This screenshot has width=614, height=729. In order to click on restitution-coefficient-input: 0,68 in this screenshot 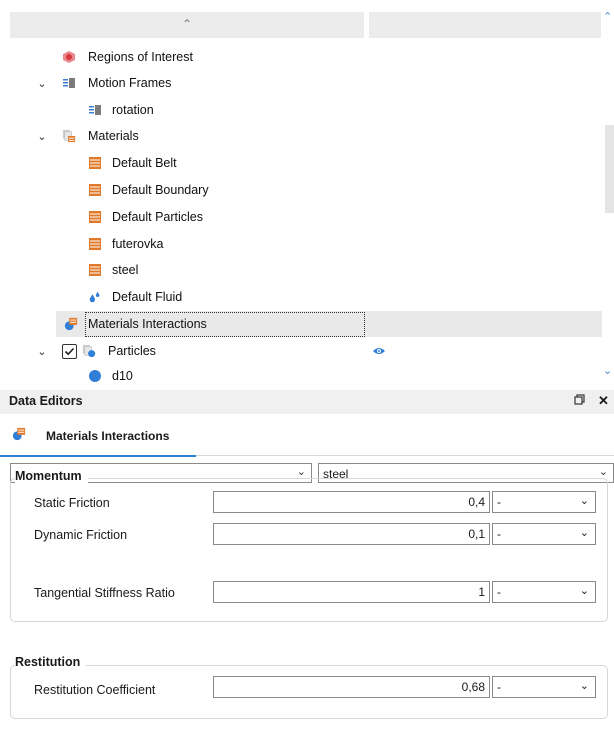, I will do `click(351, 687)`.